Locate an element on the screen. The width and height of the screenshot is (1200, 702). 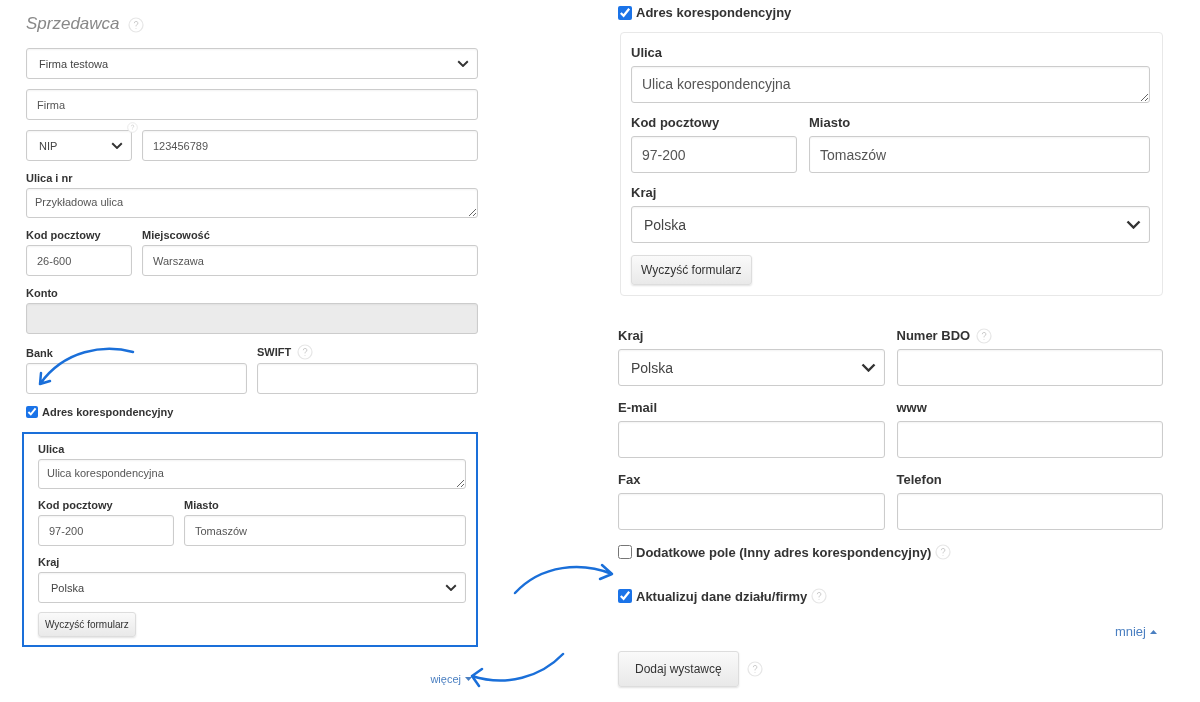
field-label: SWIFT is located at coordinates (274, 352).